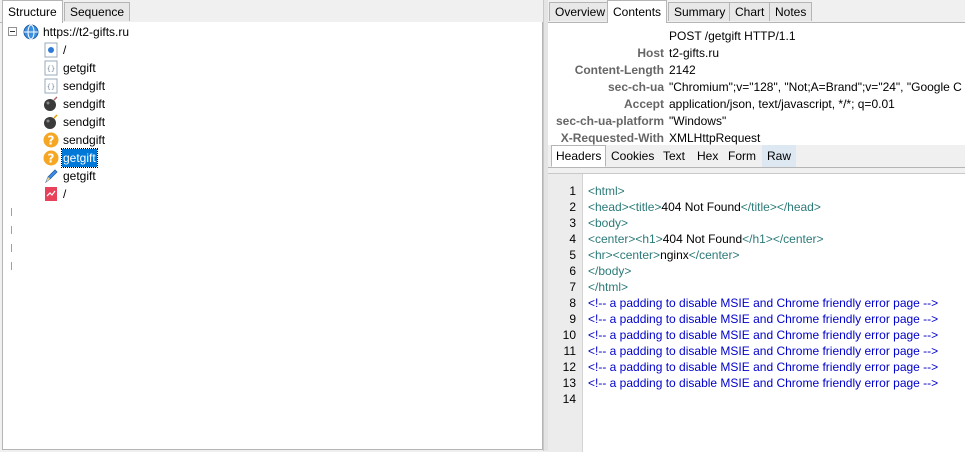 Image resolution: width=965 pixels, height=452 pixels. I want to click on line-number: 3, so click(572, 223).